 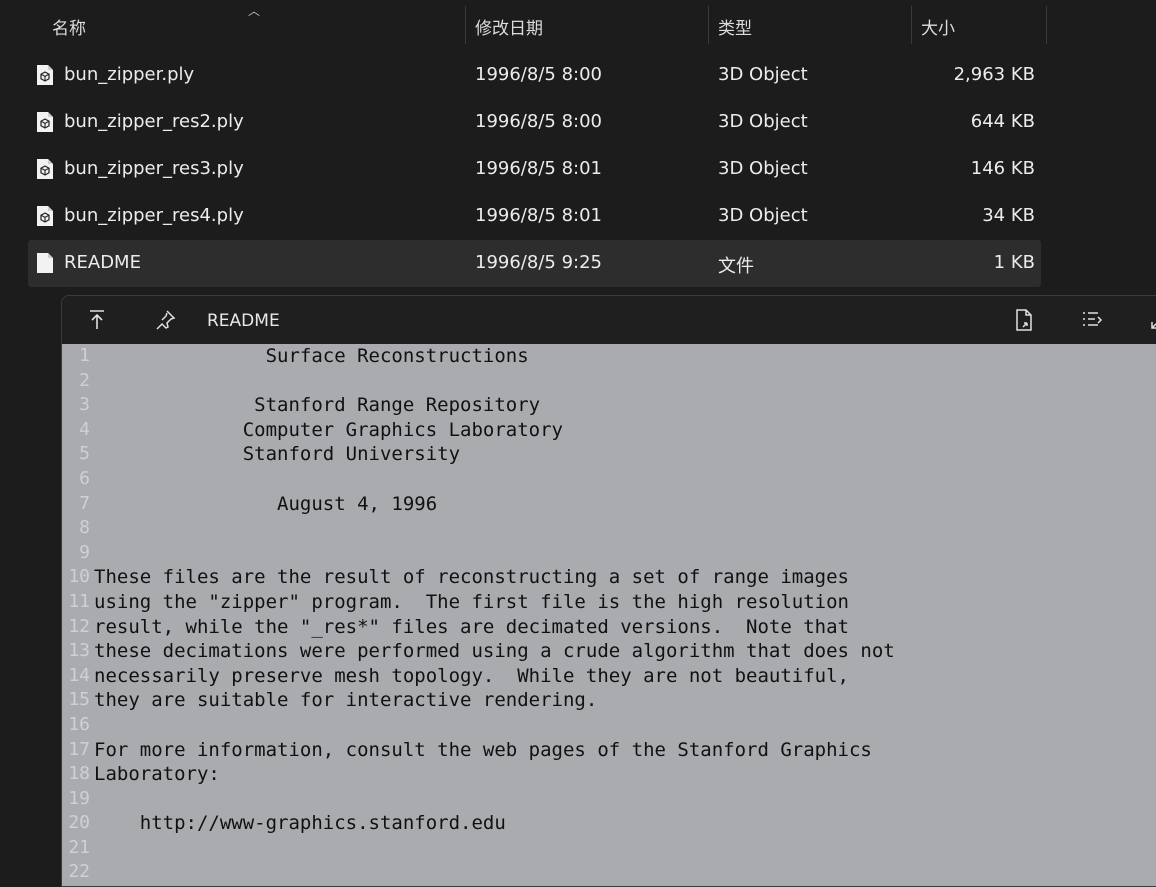 What do you see at coordinates (79, 651) in the screenshot?
I see `line-number: 13` at bounding box center [79, 651].